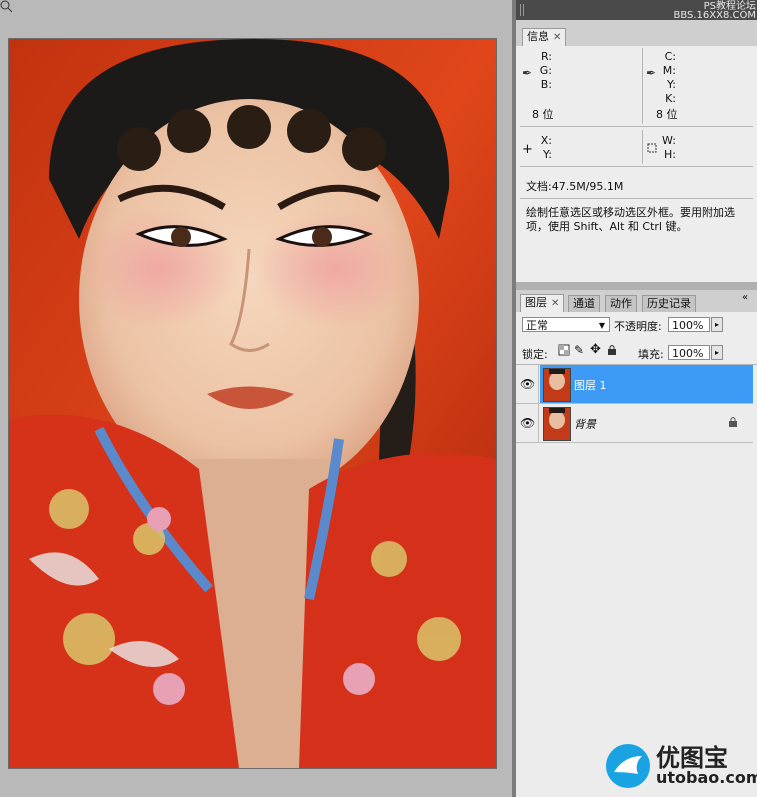 This screenshot has height=797, width=757. I want to click on tab-history-label: 历史记录, so click(669, 303).